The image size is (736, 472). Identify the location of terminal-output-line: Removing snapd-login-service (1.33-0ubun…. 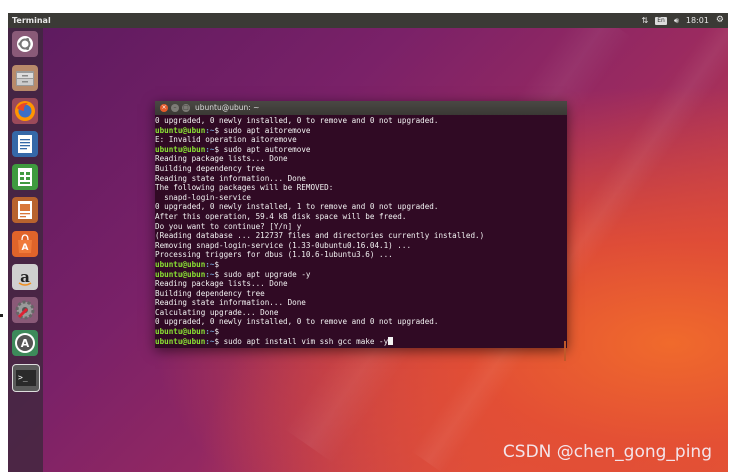
(283, 245).